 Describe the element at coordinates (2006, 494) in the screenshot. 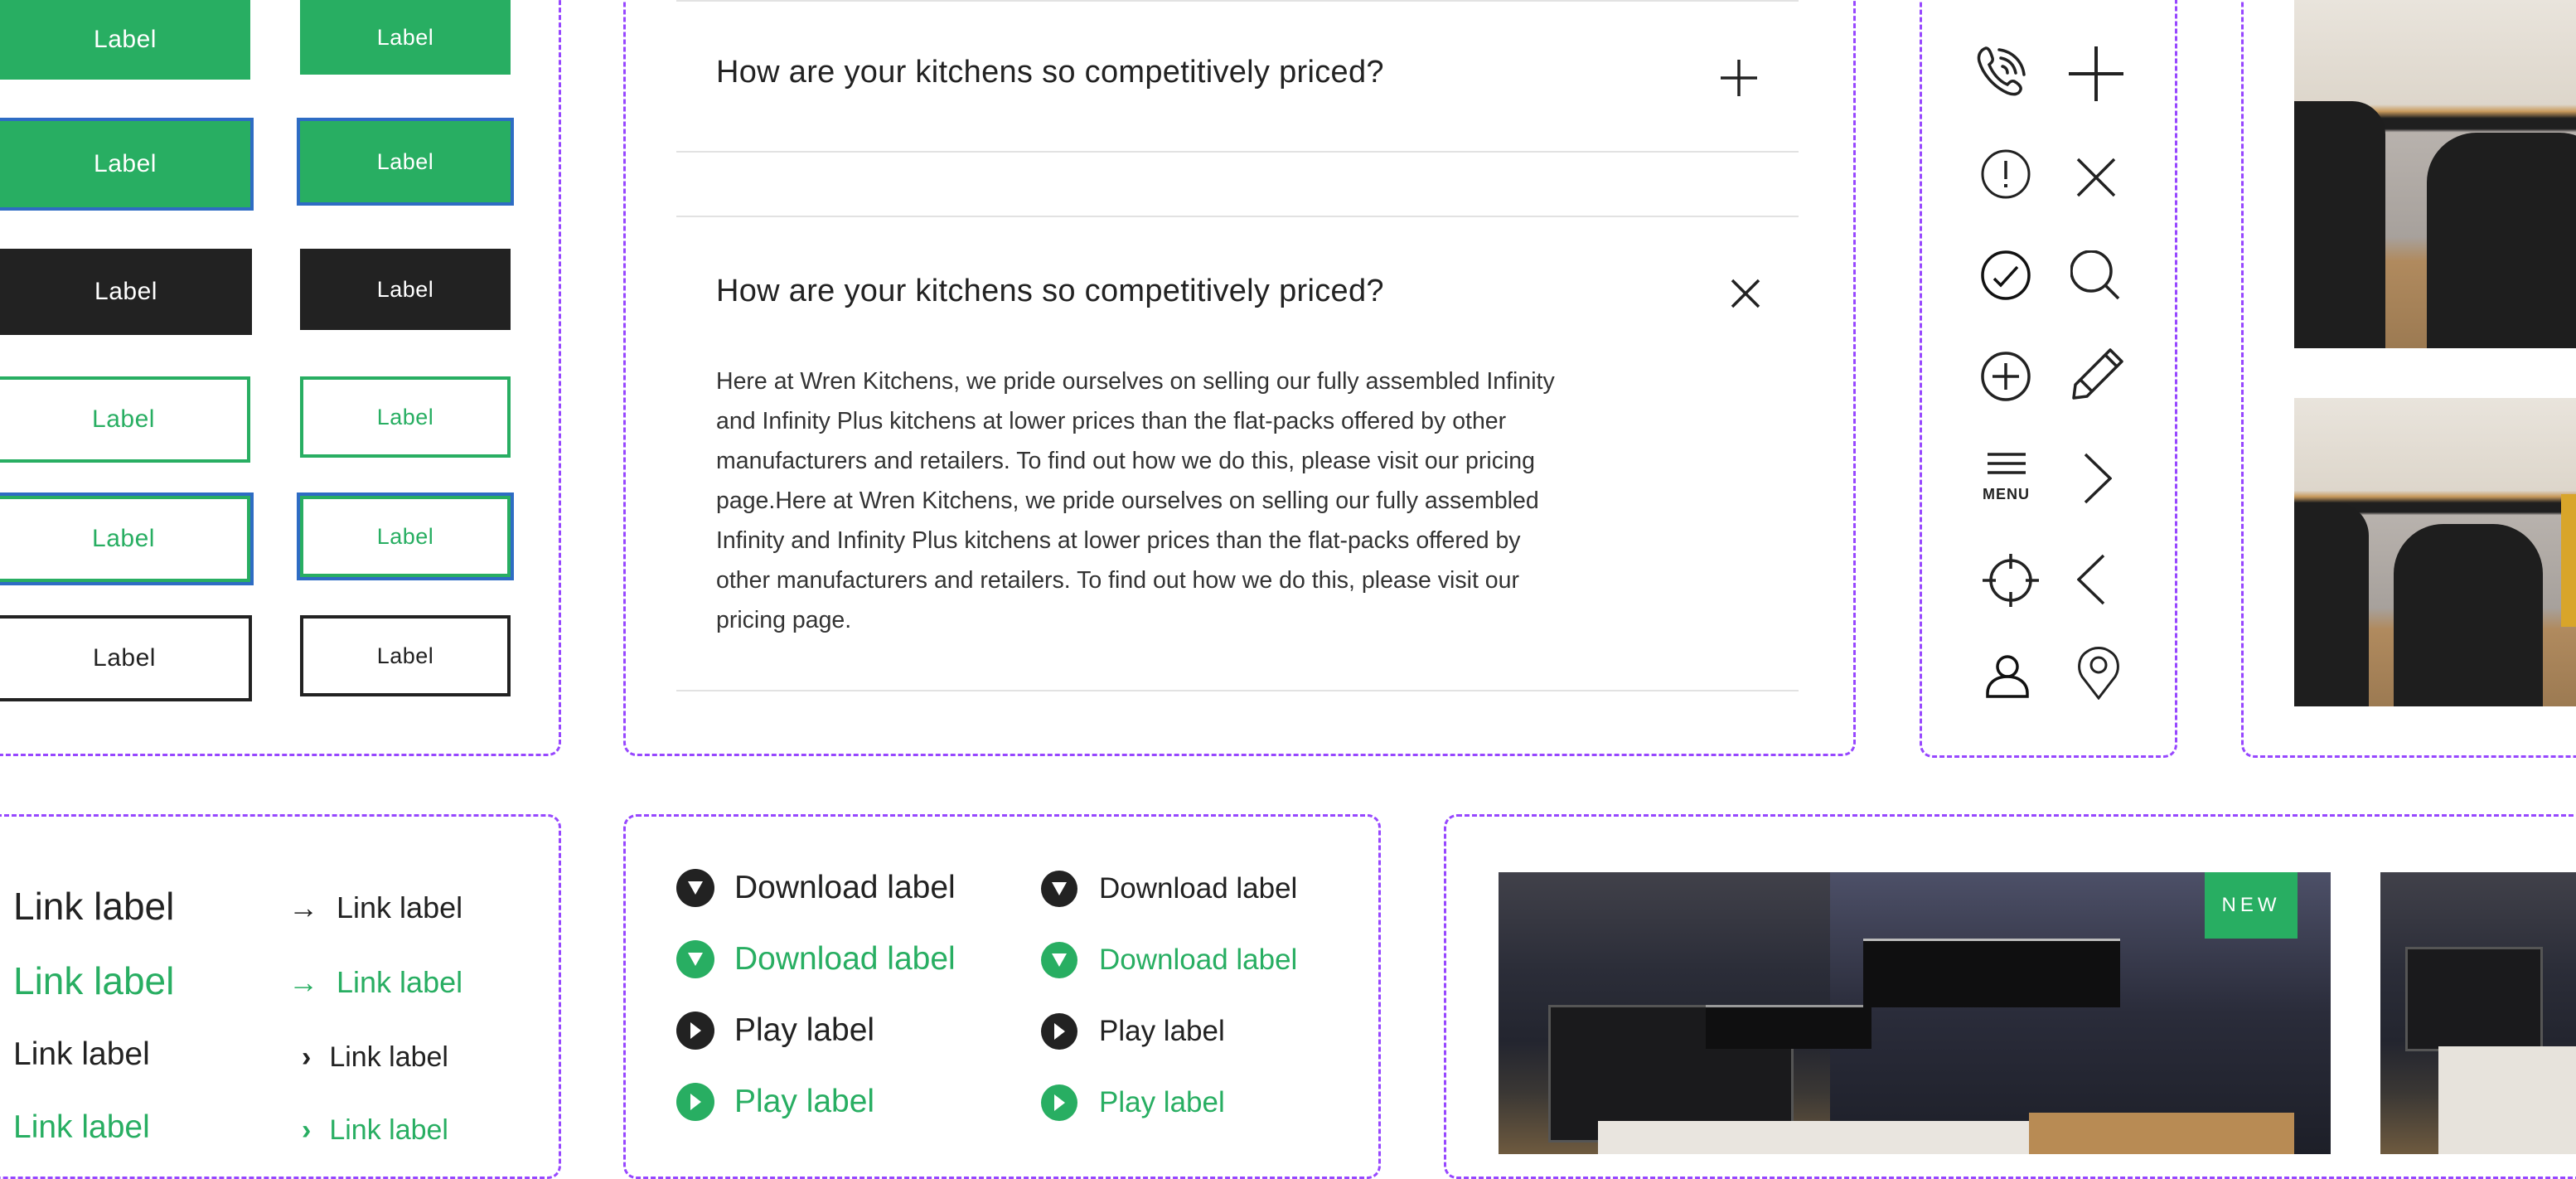

I see `menu-label: MENU` at that location.